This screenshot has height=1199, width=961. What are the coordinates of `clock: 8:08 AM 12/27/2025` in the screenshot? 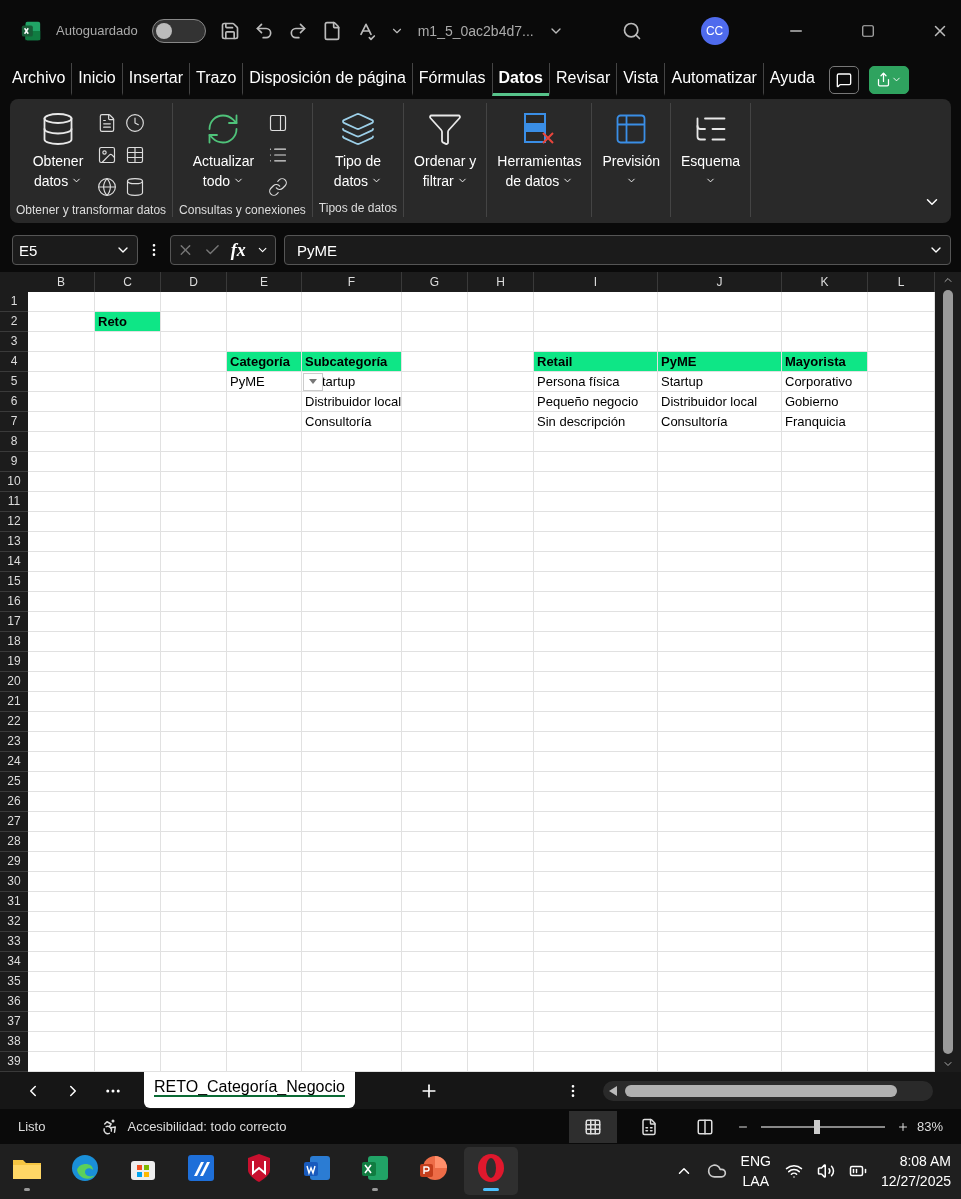 It's located at (915, 1171).